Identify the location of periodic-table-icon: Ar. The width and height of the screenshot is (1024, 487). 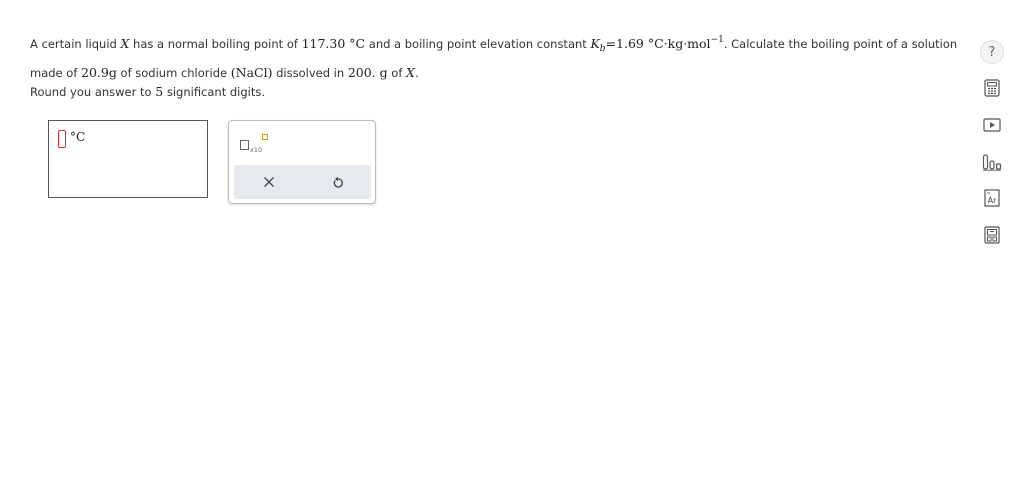
(992, 198).